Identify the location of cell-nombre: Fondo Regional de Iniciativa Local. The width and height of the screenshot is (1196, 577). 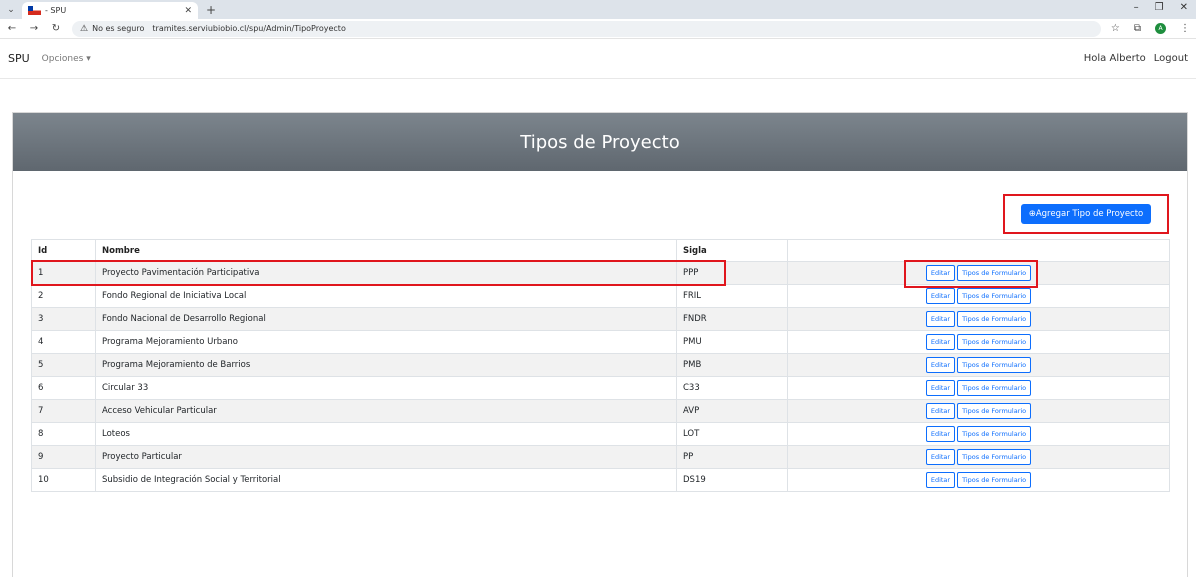
(386, 296).